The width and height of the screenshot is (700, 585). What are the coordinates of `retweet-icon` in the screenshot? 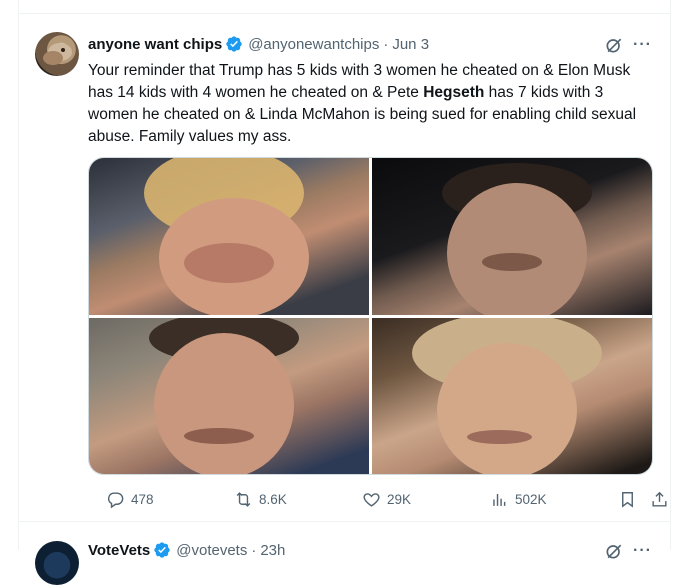 It's located at (243, 499).